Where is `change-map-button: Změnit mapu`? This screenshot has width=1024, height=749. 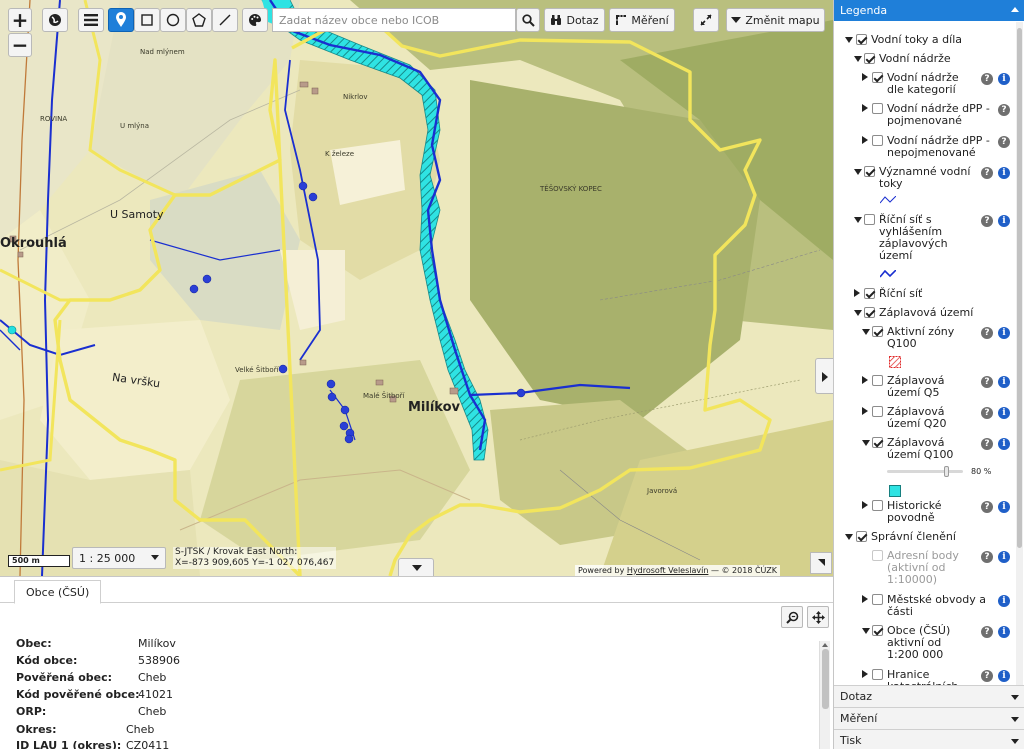 change-map-button: Změnit mapu is located at coordinates (775, 20).